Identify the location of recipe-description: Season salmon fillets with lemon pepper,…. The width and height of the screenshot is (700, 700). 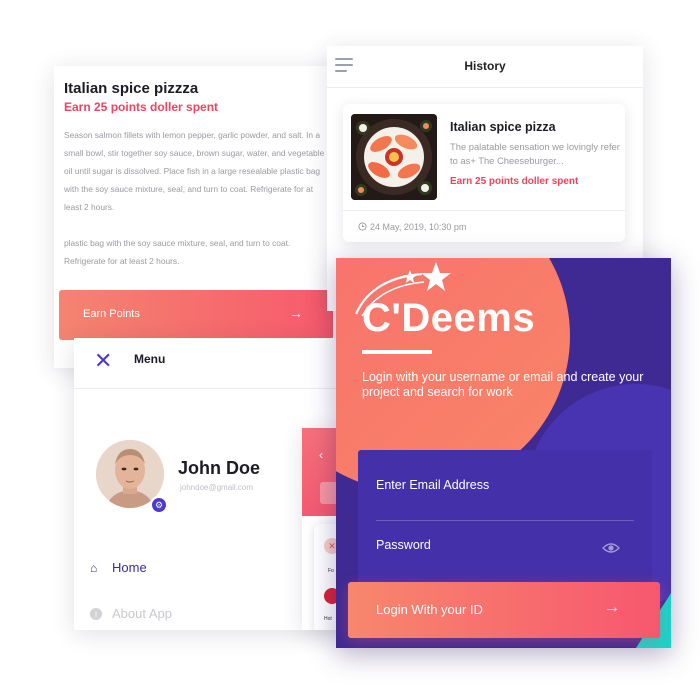
(197, 207).